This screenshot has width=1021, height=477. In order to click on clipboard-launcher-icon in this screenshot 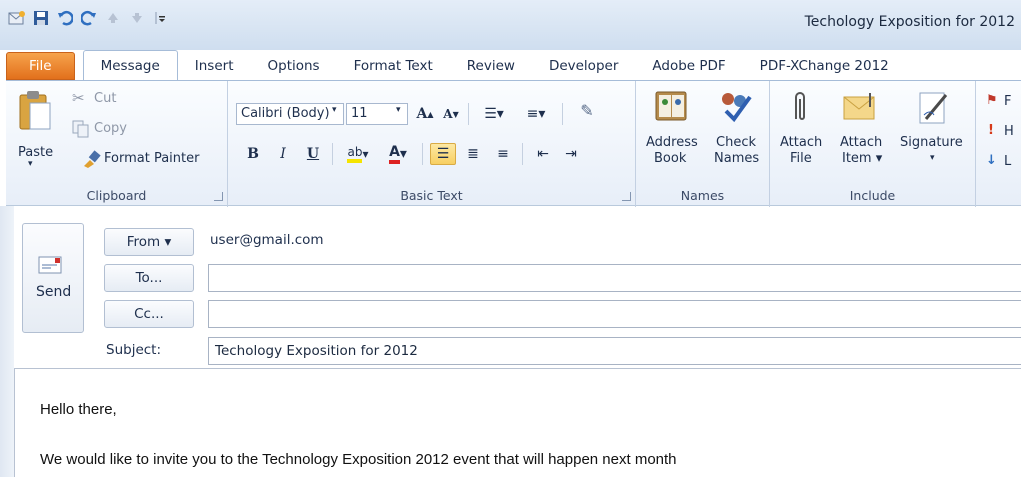, I will do `click(218, 196)`.